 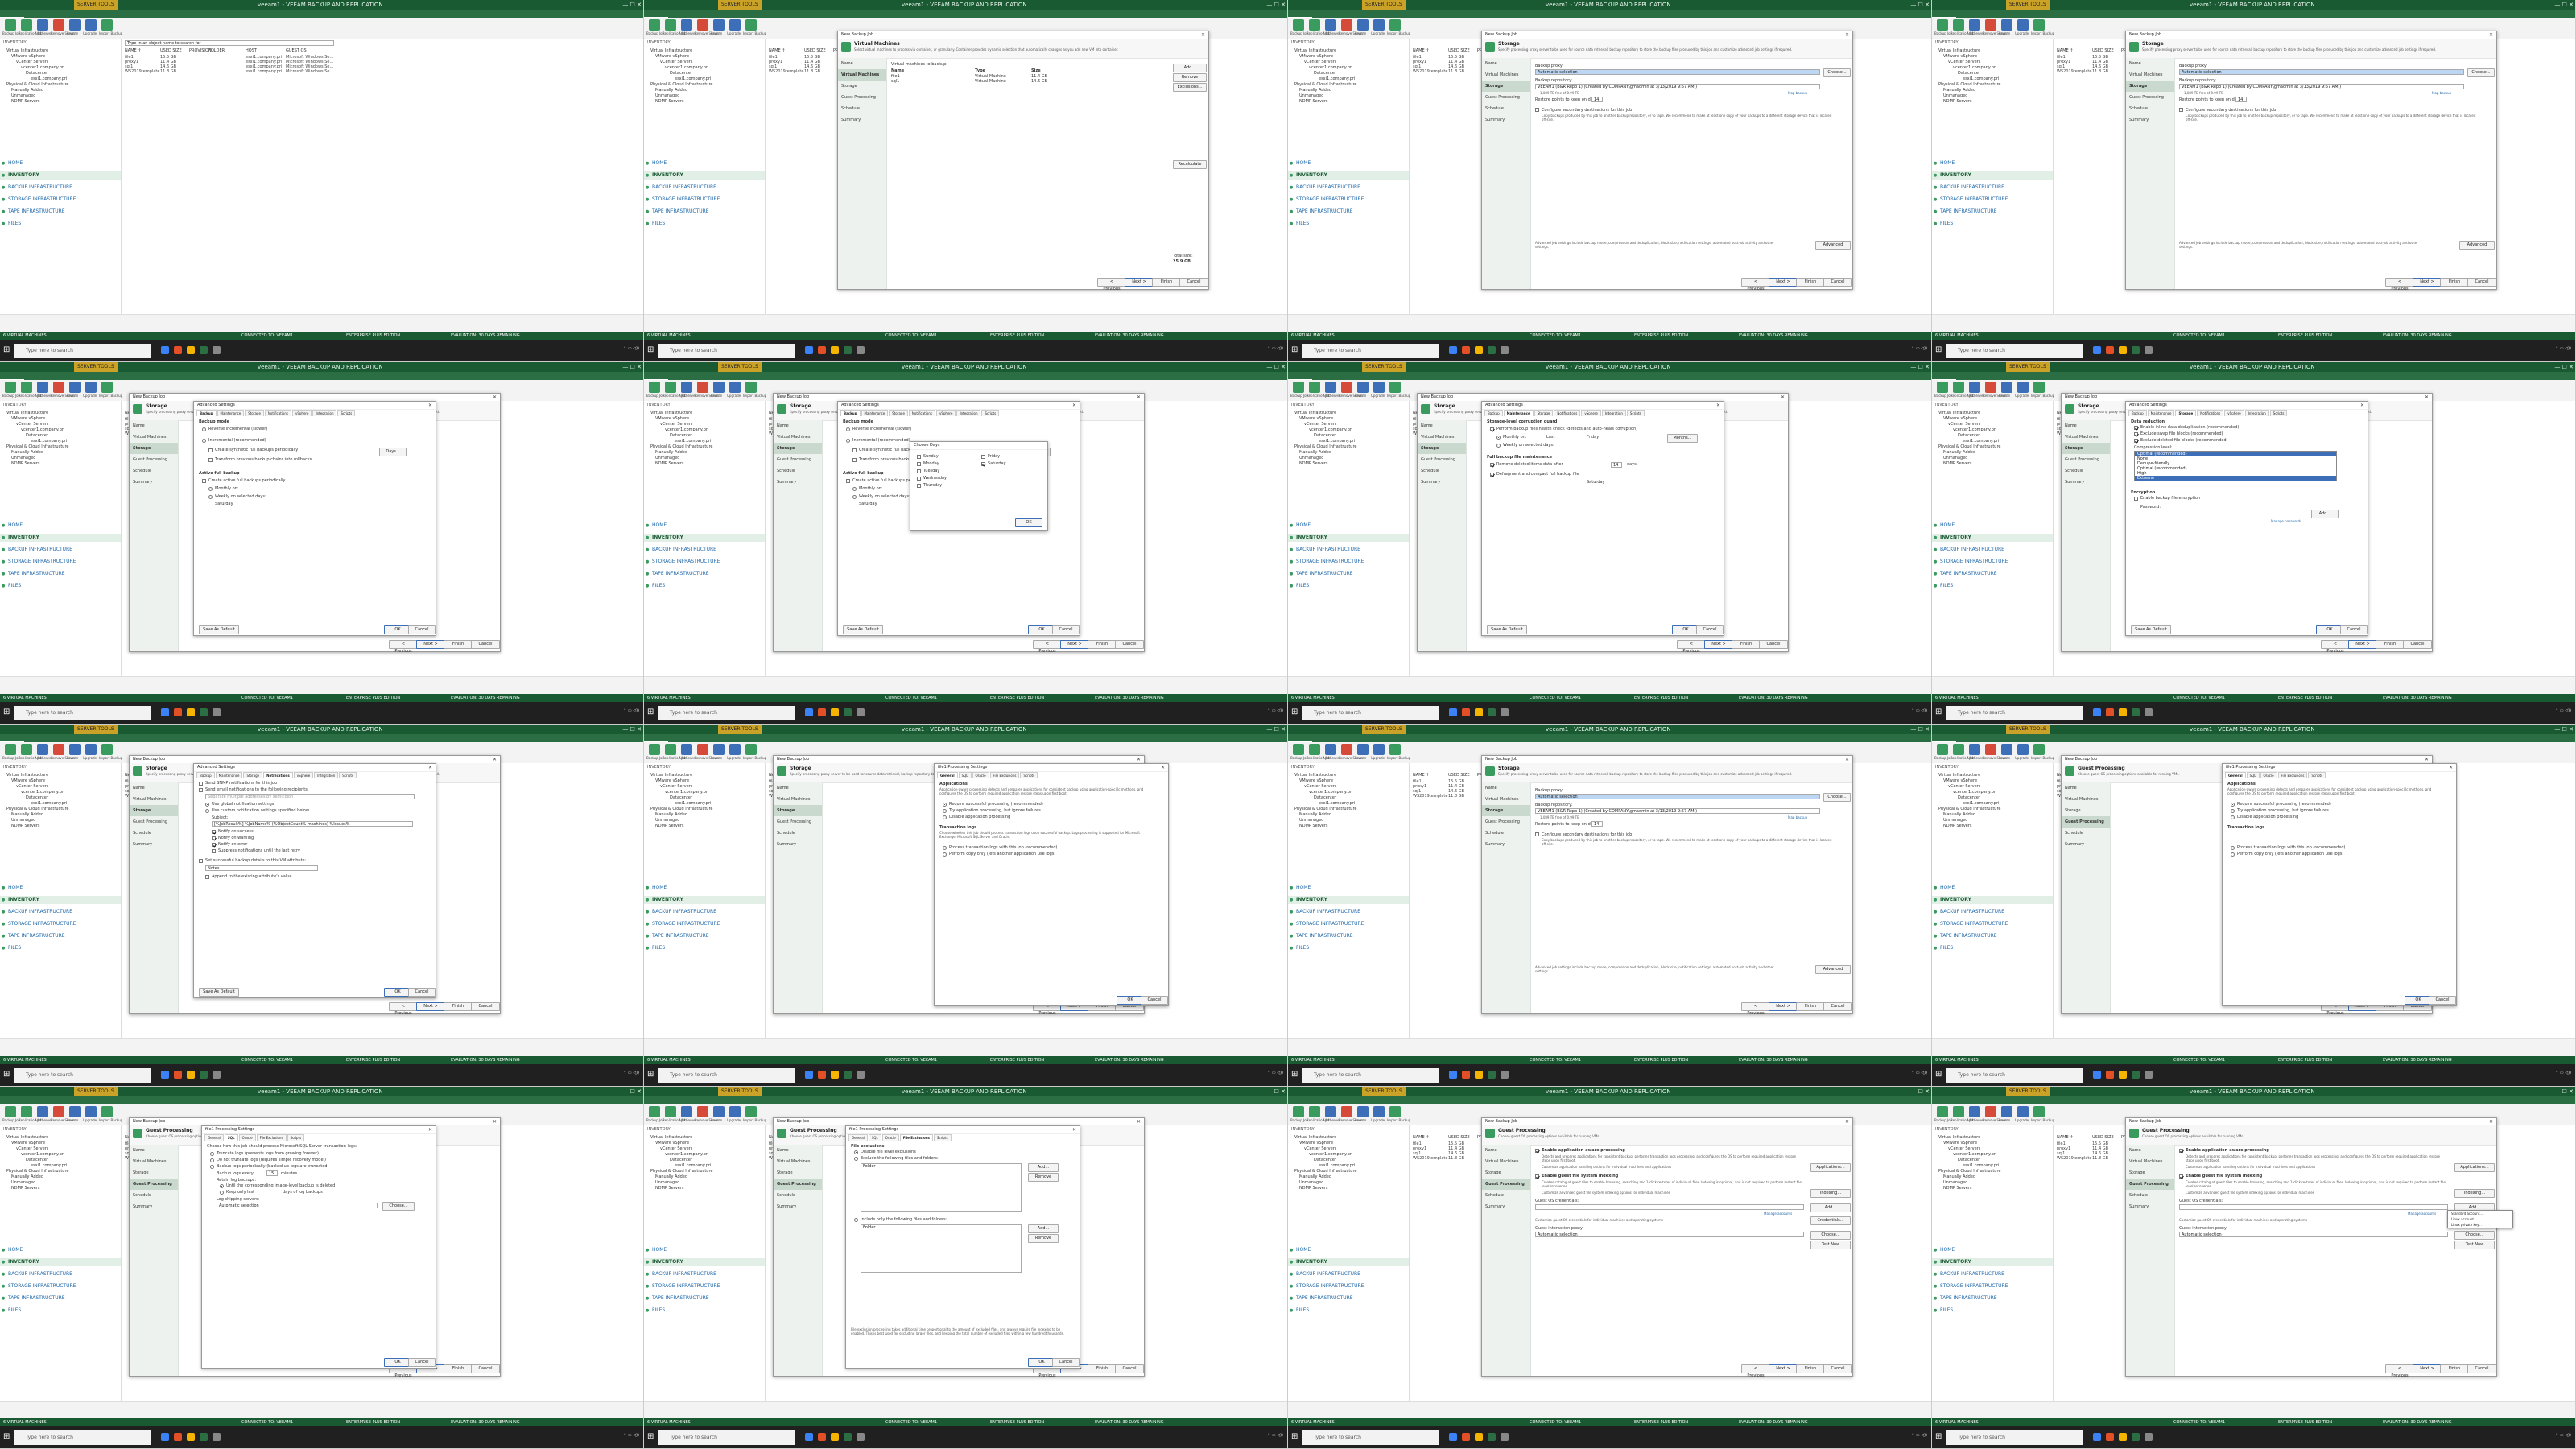 I want to click on tree-node: Physical & Cloud Infrastructure, so click(x=681, y=1171).